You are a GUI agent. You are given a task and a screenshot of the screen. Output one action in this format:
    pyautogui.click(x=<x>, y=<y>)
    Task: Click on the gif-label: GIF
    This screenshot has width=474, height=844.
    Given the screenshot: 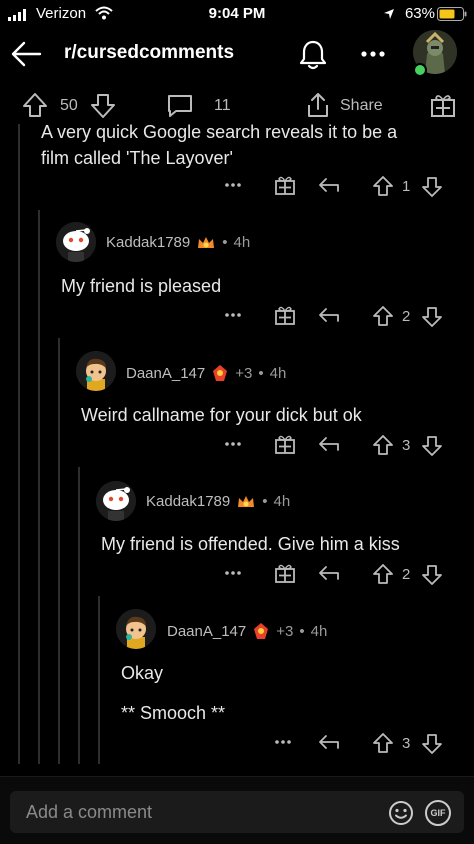 What is the action you would take?
    pyautogui.click(x=438, y=813)
    